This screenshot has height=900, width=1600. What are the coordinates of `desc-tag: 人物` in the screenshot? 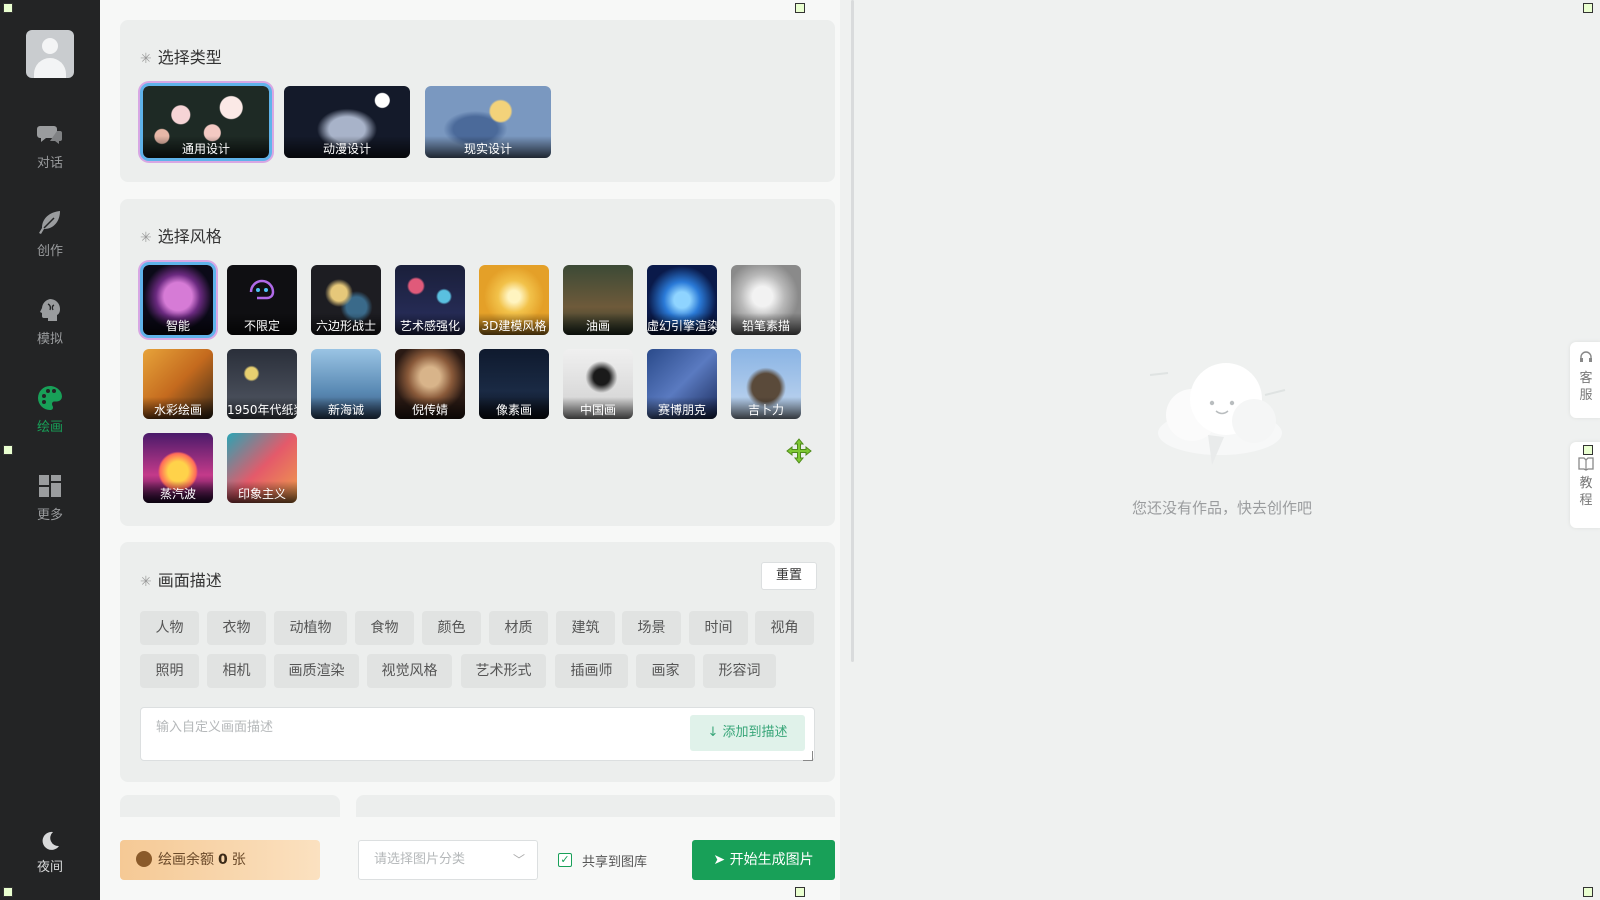 It's located at (169, 628).